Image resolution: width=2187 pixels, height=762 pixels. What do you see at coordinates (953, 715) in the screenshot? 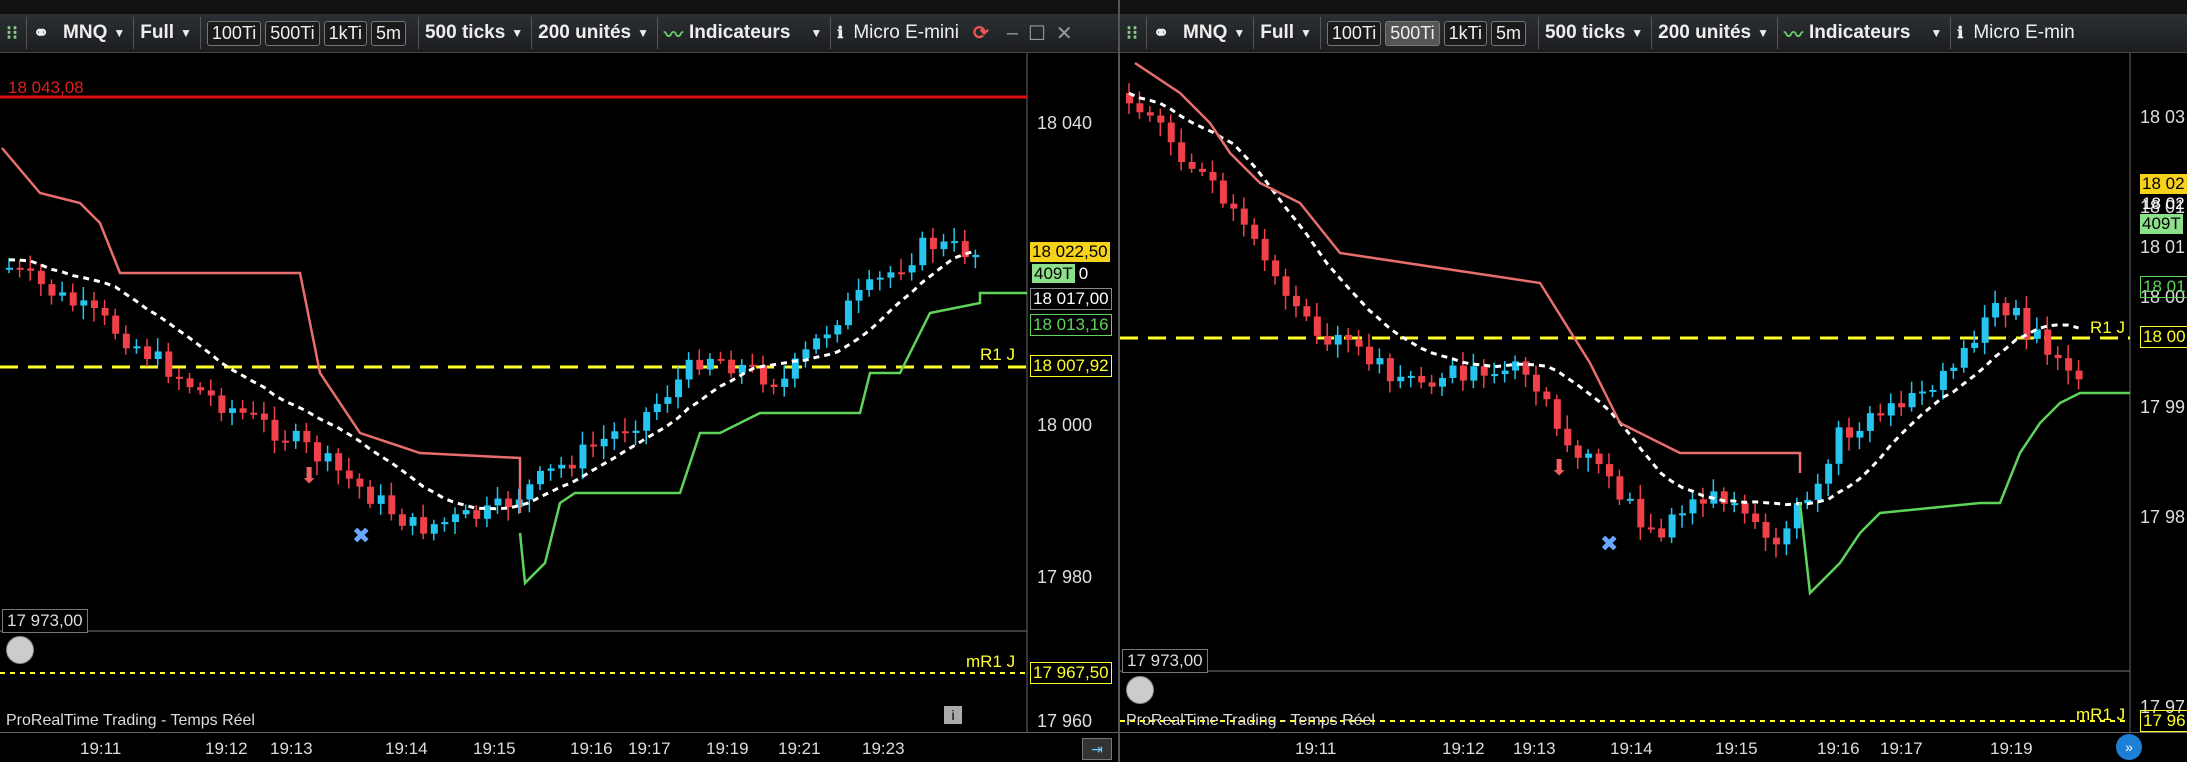
I see `info-icon: i` at bounding box center [953, 715].